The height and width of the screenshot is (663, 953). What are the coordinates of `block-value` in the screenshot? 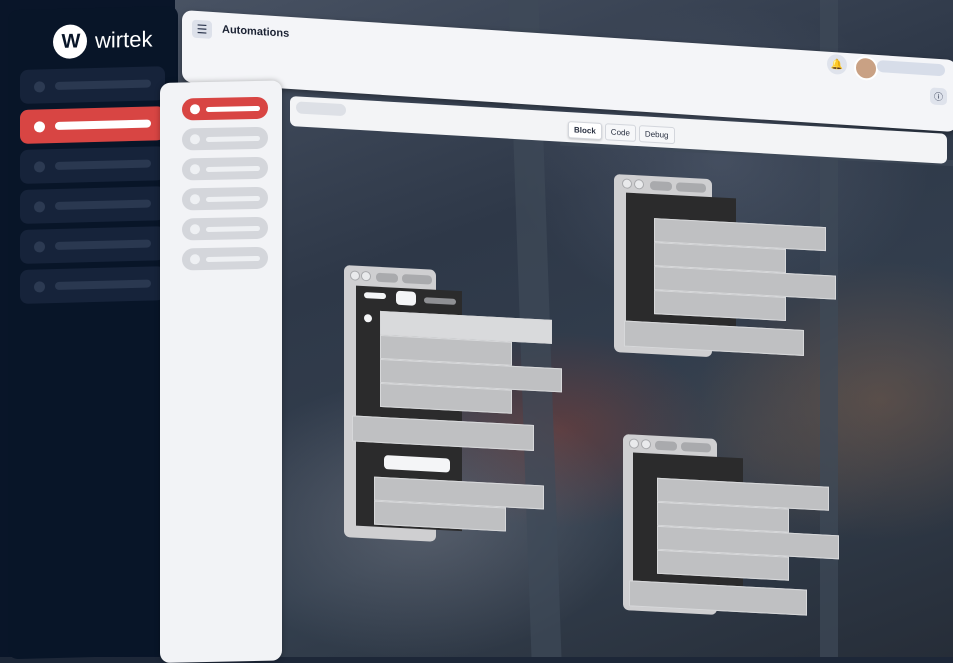 It's located at (406, 298).